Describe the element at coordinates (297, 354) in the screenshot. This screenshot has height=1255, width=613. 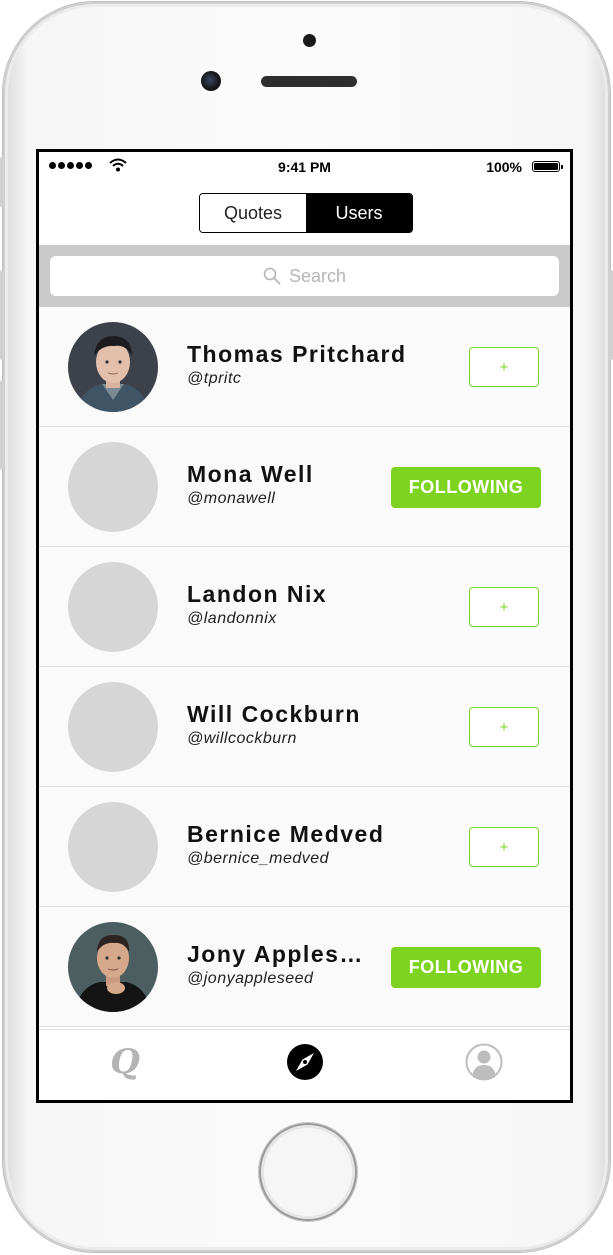
I see `user-name: Thomas Pritchard` at that location.